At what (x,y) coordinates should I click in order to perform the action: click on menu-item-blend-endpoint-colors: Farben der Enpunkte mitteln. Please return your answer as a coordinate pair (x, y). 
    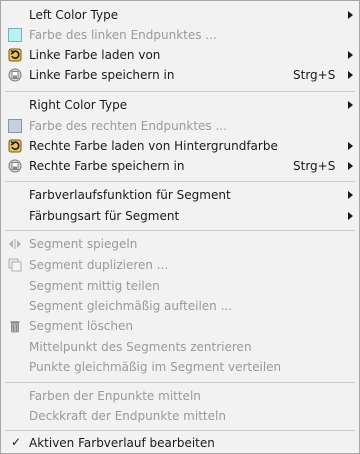
    Looking at the image, I should click on (180, 396).